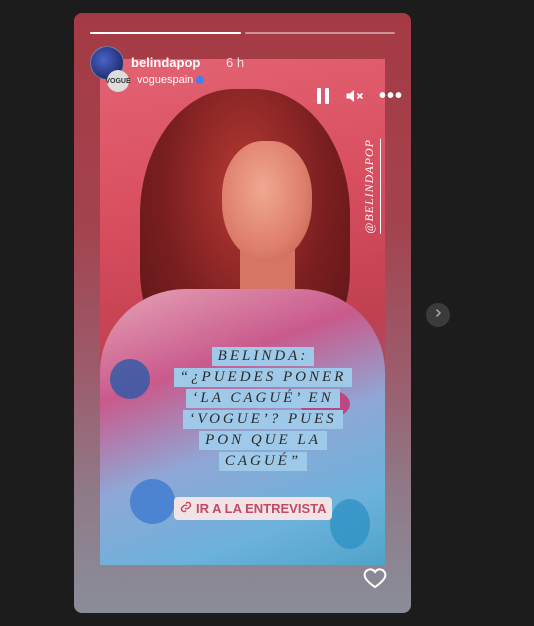  Describe the element at coordinates (263, 356) in the screenshot. I see `quote-line: BELINDA:` at that location.